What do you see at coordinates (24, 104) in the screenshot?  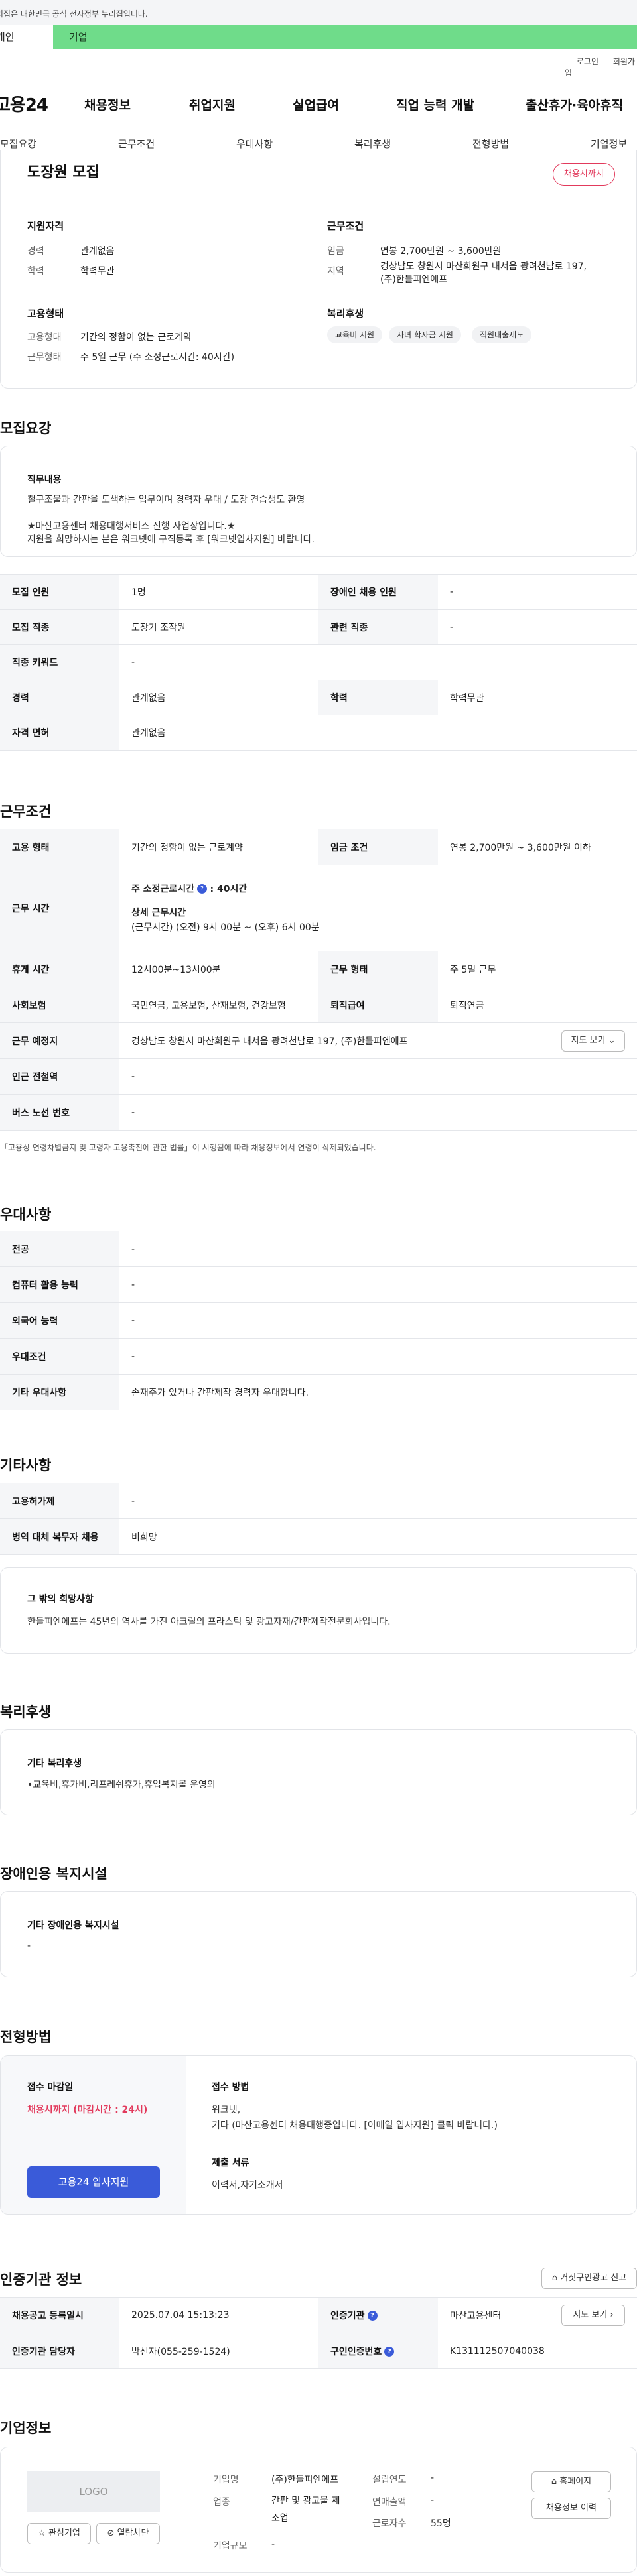 I see `site-logo: 고용24` at bounding box center [24, 104].